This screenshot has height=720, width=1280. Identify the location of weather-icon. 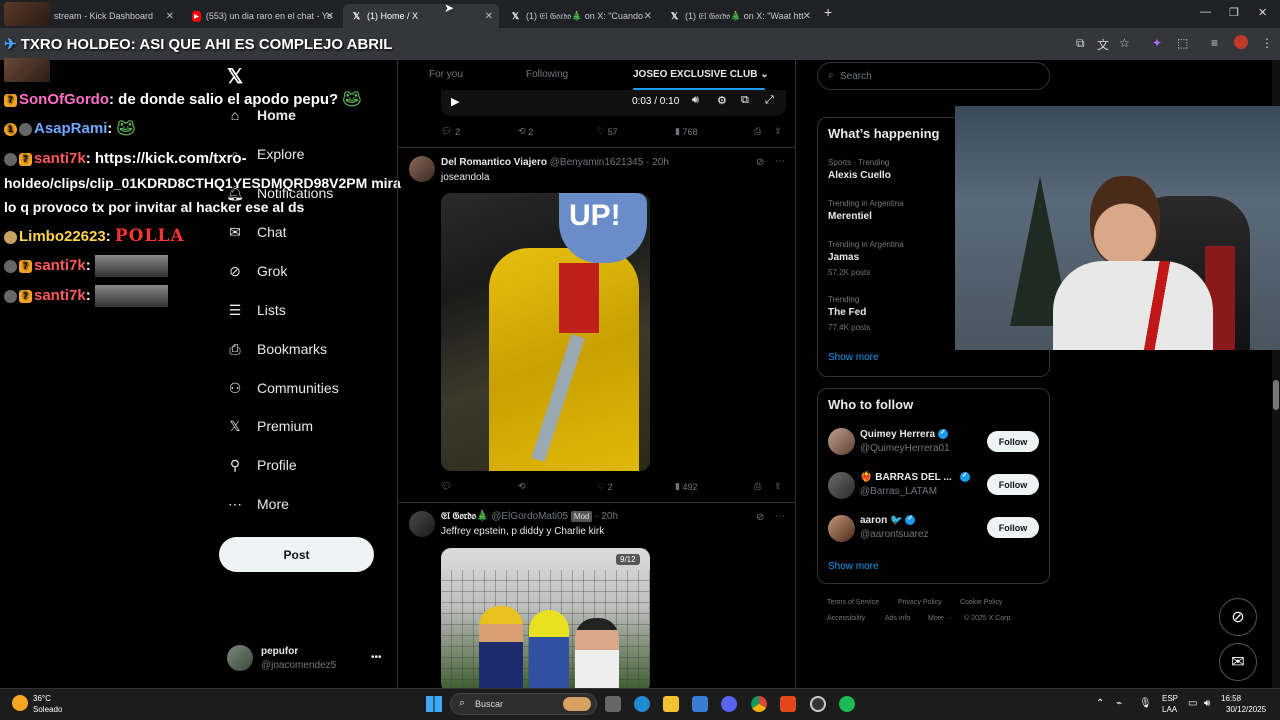
(20, 703).